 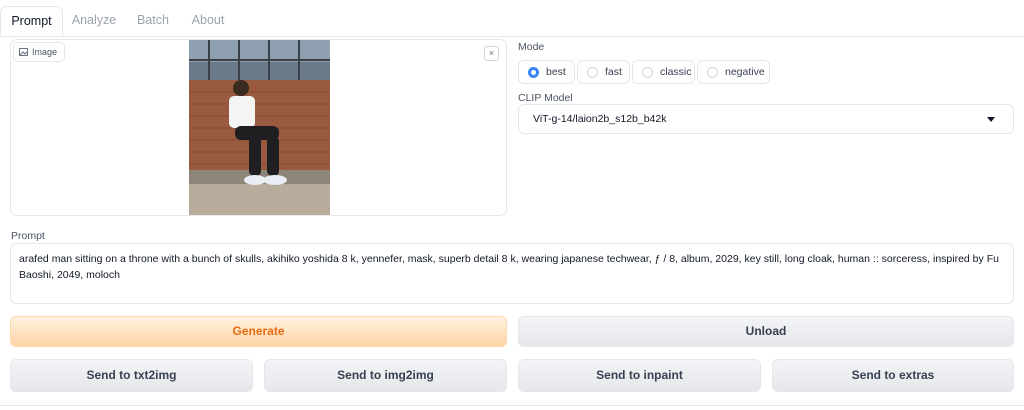 I want to click on mode-option-classic: classic, so click(x=663, y=72).